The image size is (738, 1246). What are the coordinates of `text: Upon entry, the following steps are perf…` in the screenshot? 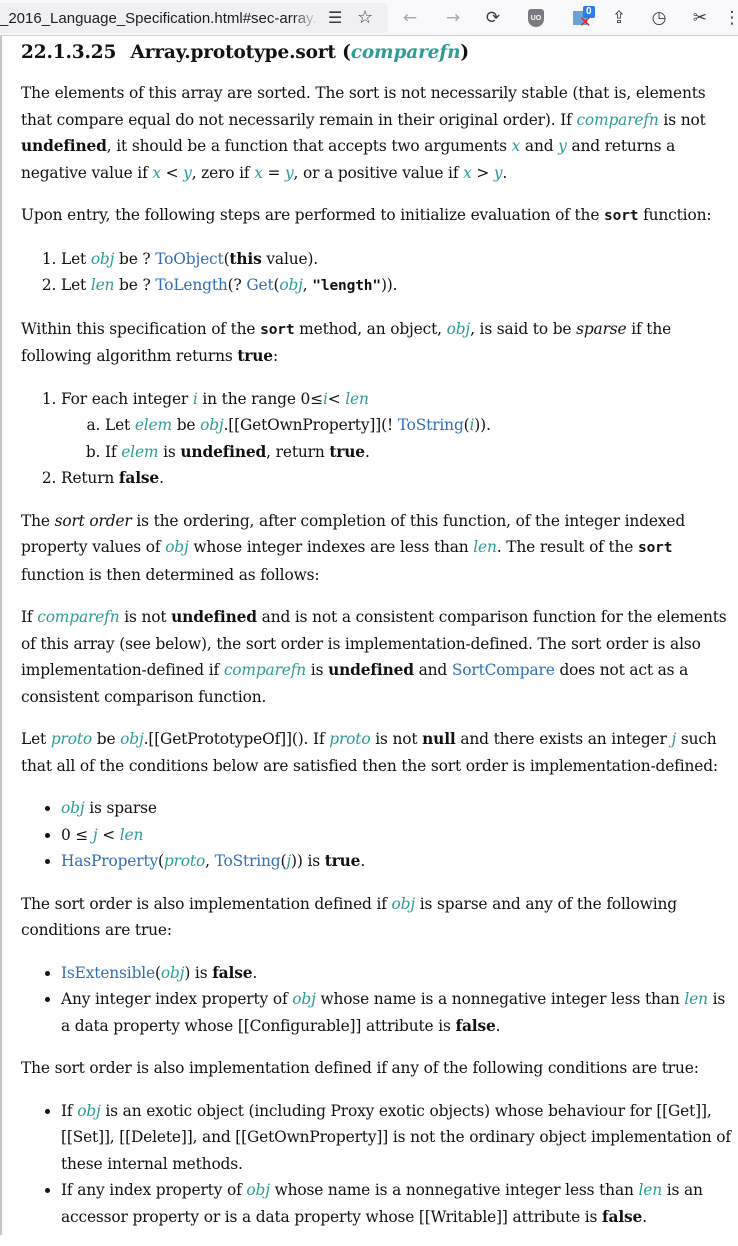 It's located at (312, 215).